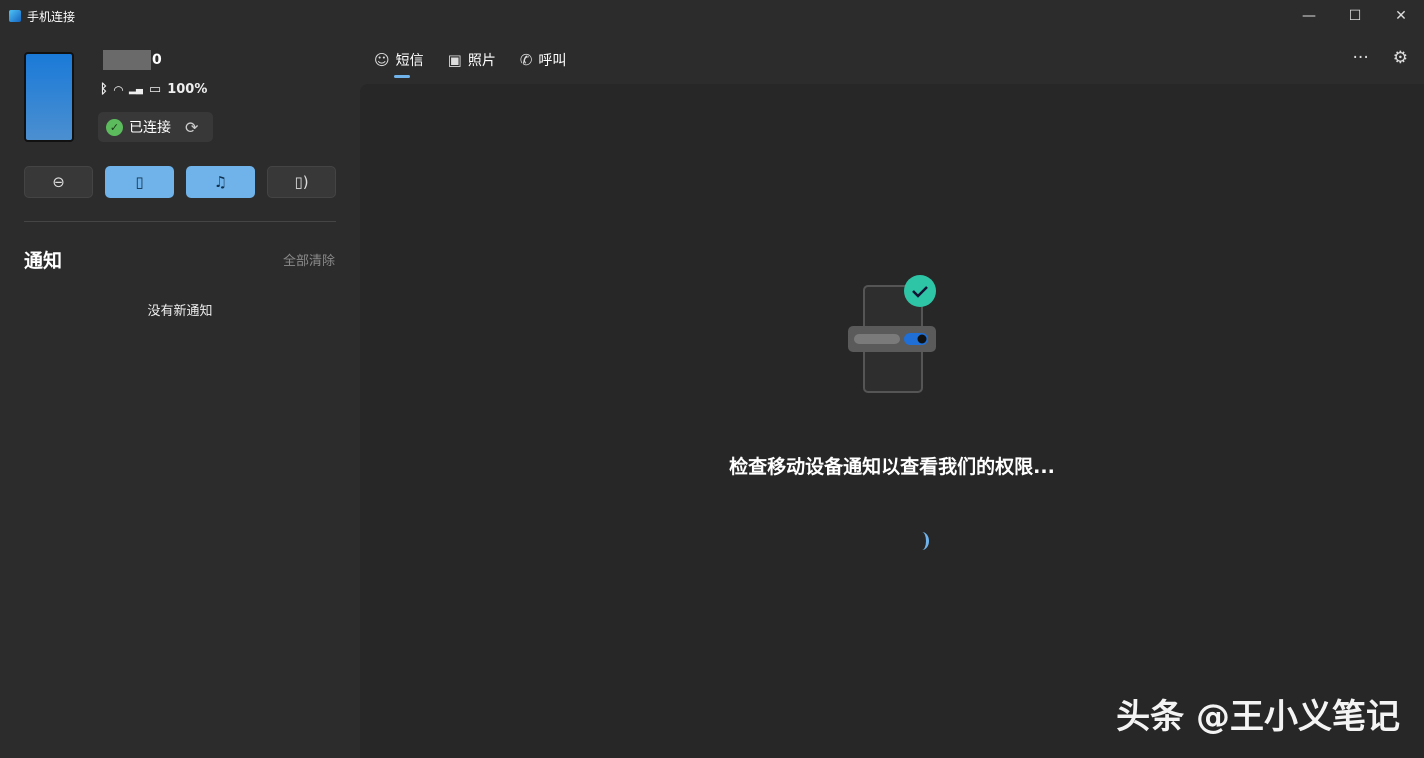 This screenshot has width=1424, height=758. What do you see at coordinates (1401, 16) in the screenshot?
I see `close-button: ✕` at bounding box center [1401, 16].